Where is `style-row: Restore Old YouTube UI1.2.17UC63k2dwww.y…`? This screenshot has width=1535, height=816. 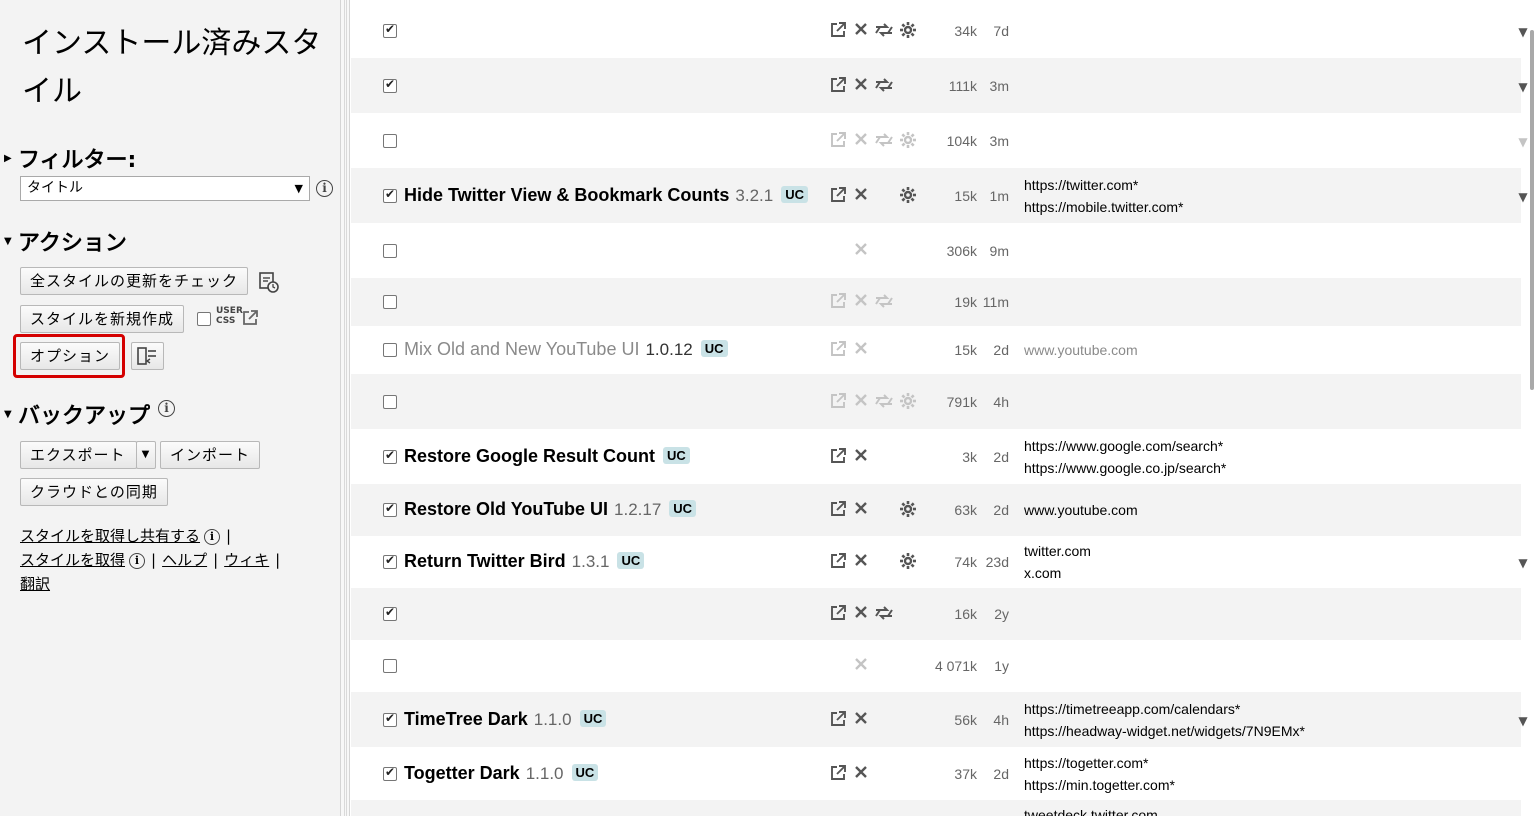
style-row: Restore Old YouTube UI1.2.17UC63k2dwww.y… is located at coordinates (936, 510).